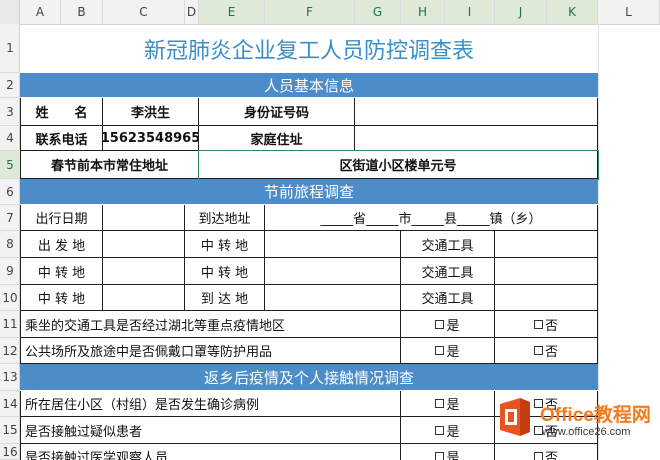  What do you see at coordinates (10, 324) in the screenshot?
I see `row-header-11: 11` at bounding box center [10, 324].